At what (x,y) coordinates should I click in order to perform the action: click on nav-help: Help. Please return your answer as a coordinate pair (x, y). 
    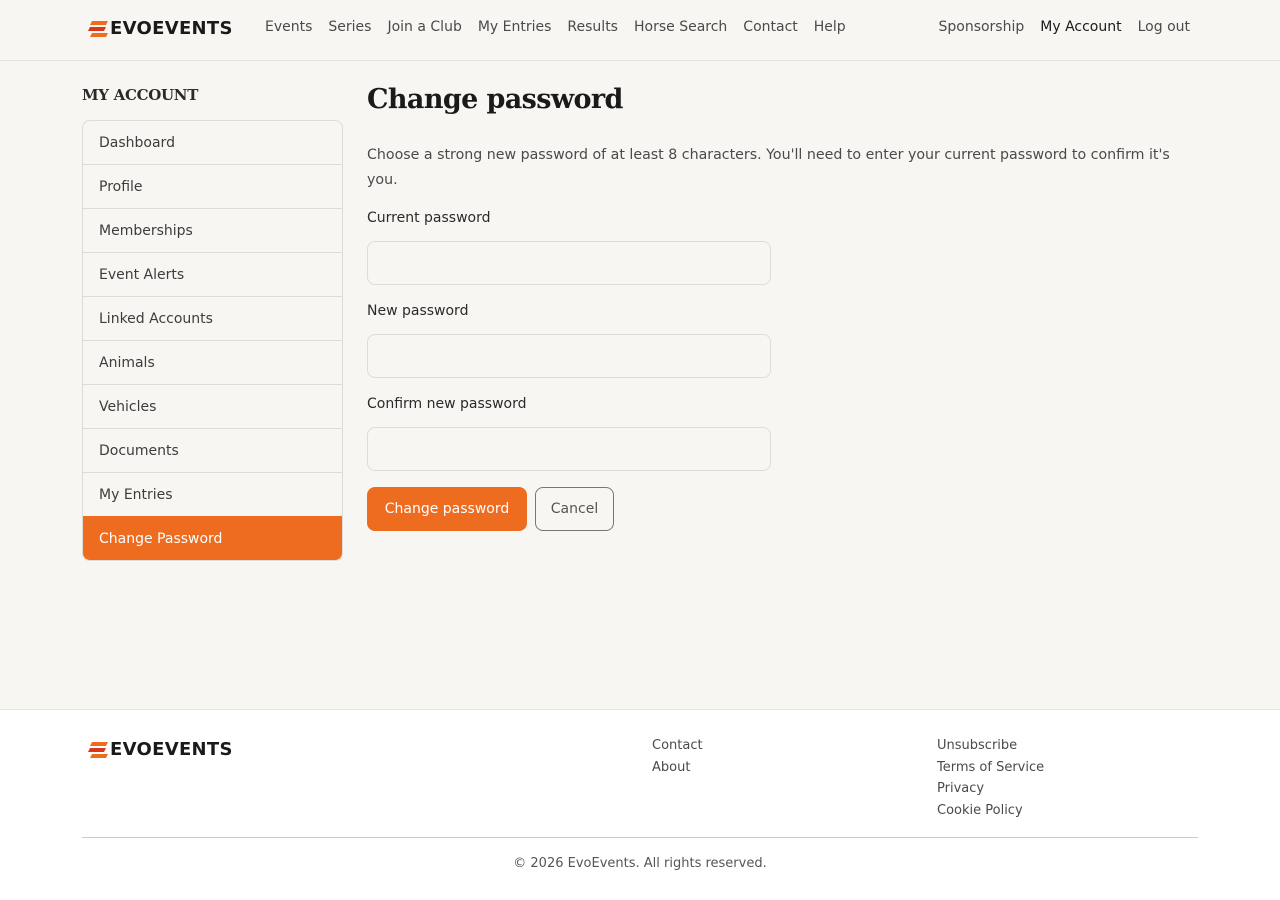
    Looking at the image, I should click on (830, 27).